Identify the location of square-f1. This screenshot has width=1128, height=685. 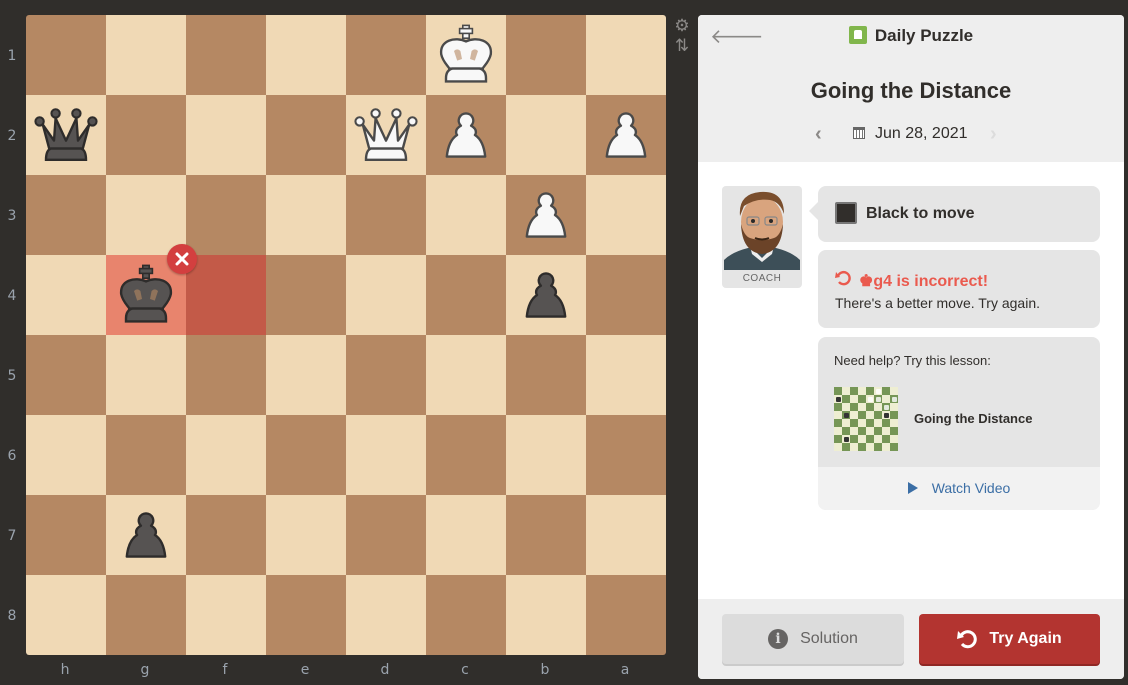
(226, 55).